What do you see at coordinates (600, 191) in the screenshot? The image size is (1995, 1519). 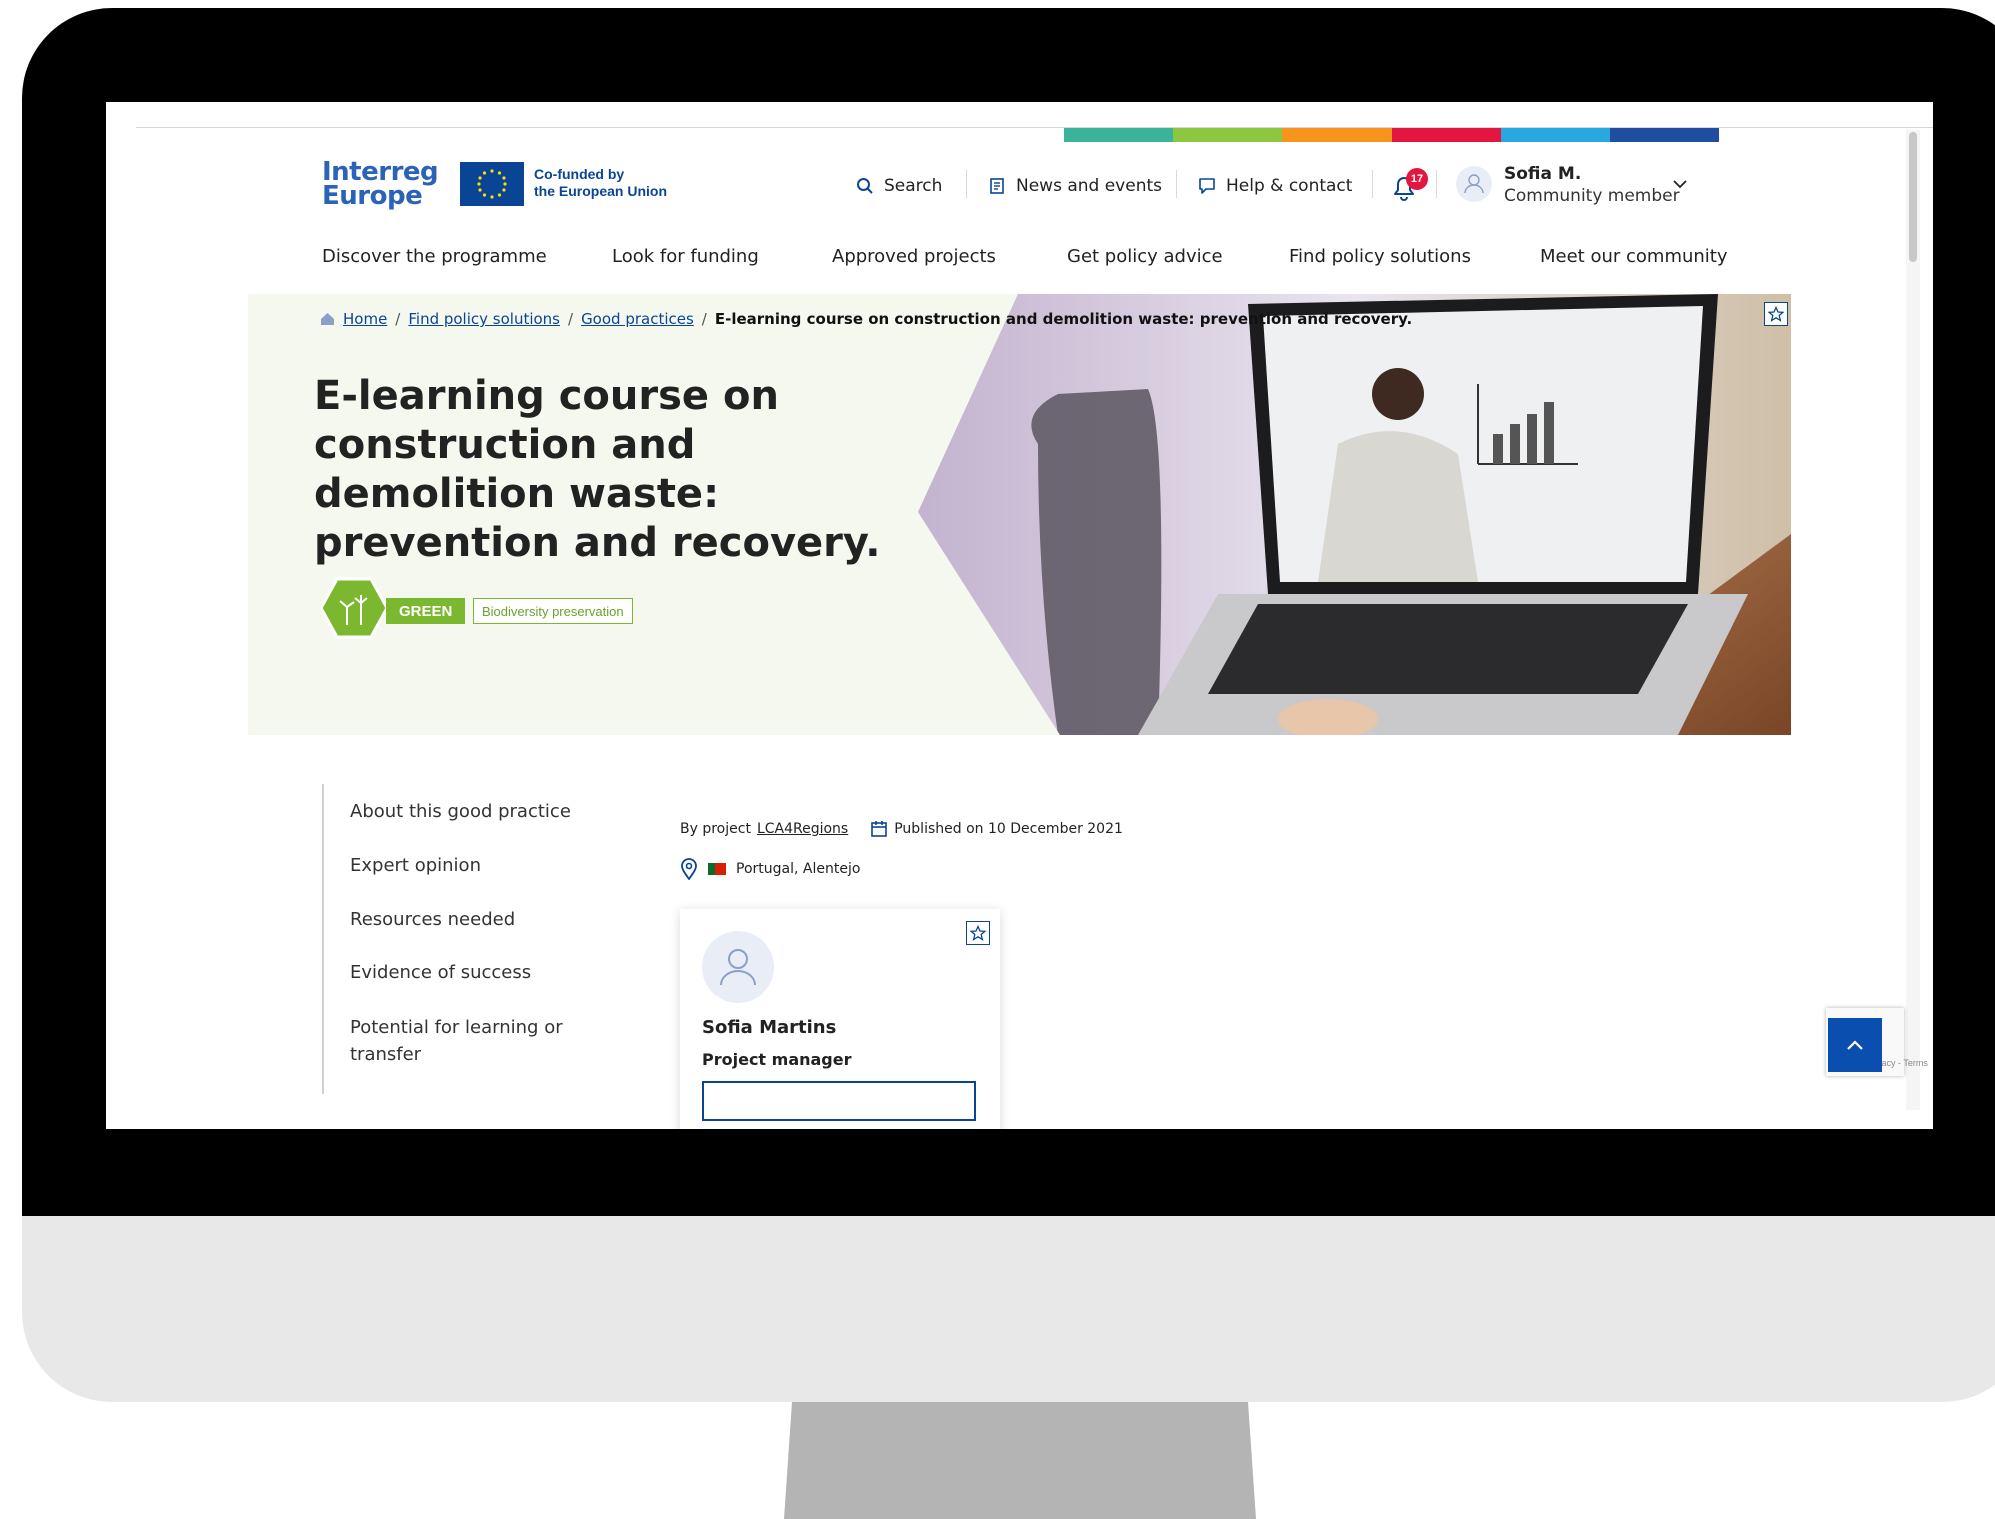 I see `eu-text-line-2: the European Union` at bounding box center [600, 191].